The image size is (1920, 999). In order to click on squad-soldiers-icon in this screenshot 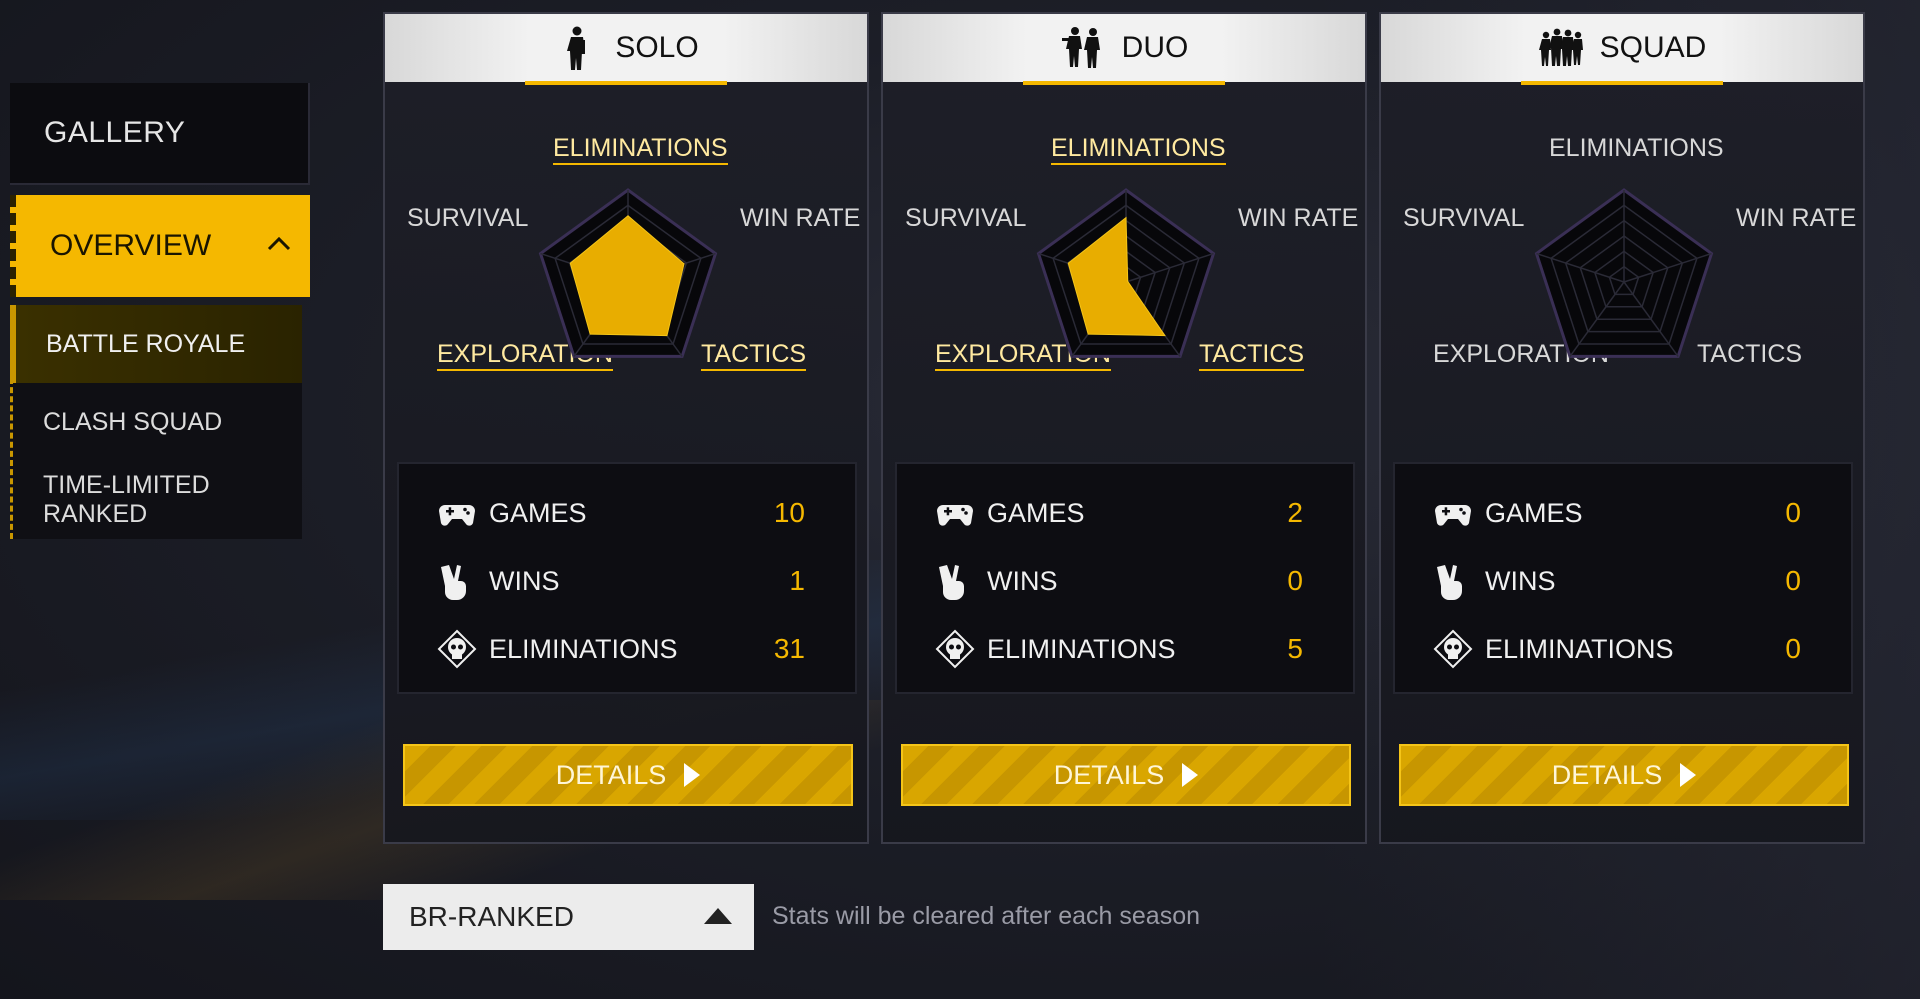, I will do `click(1562, 48)`.